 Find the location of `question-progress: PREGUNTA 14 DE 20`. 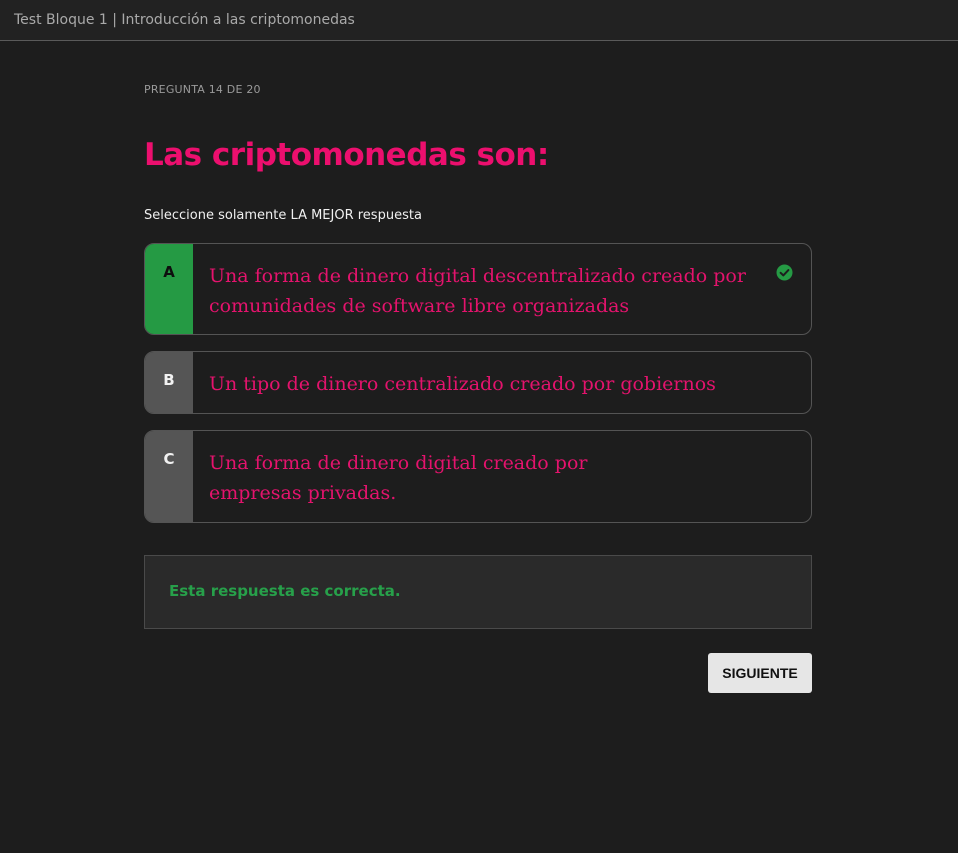

question-progress: PREGUNTA 14 DE 20 is located at coordinates (202, 89).